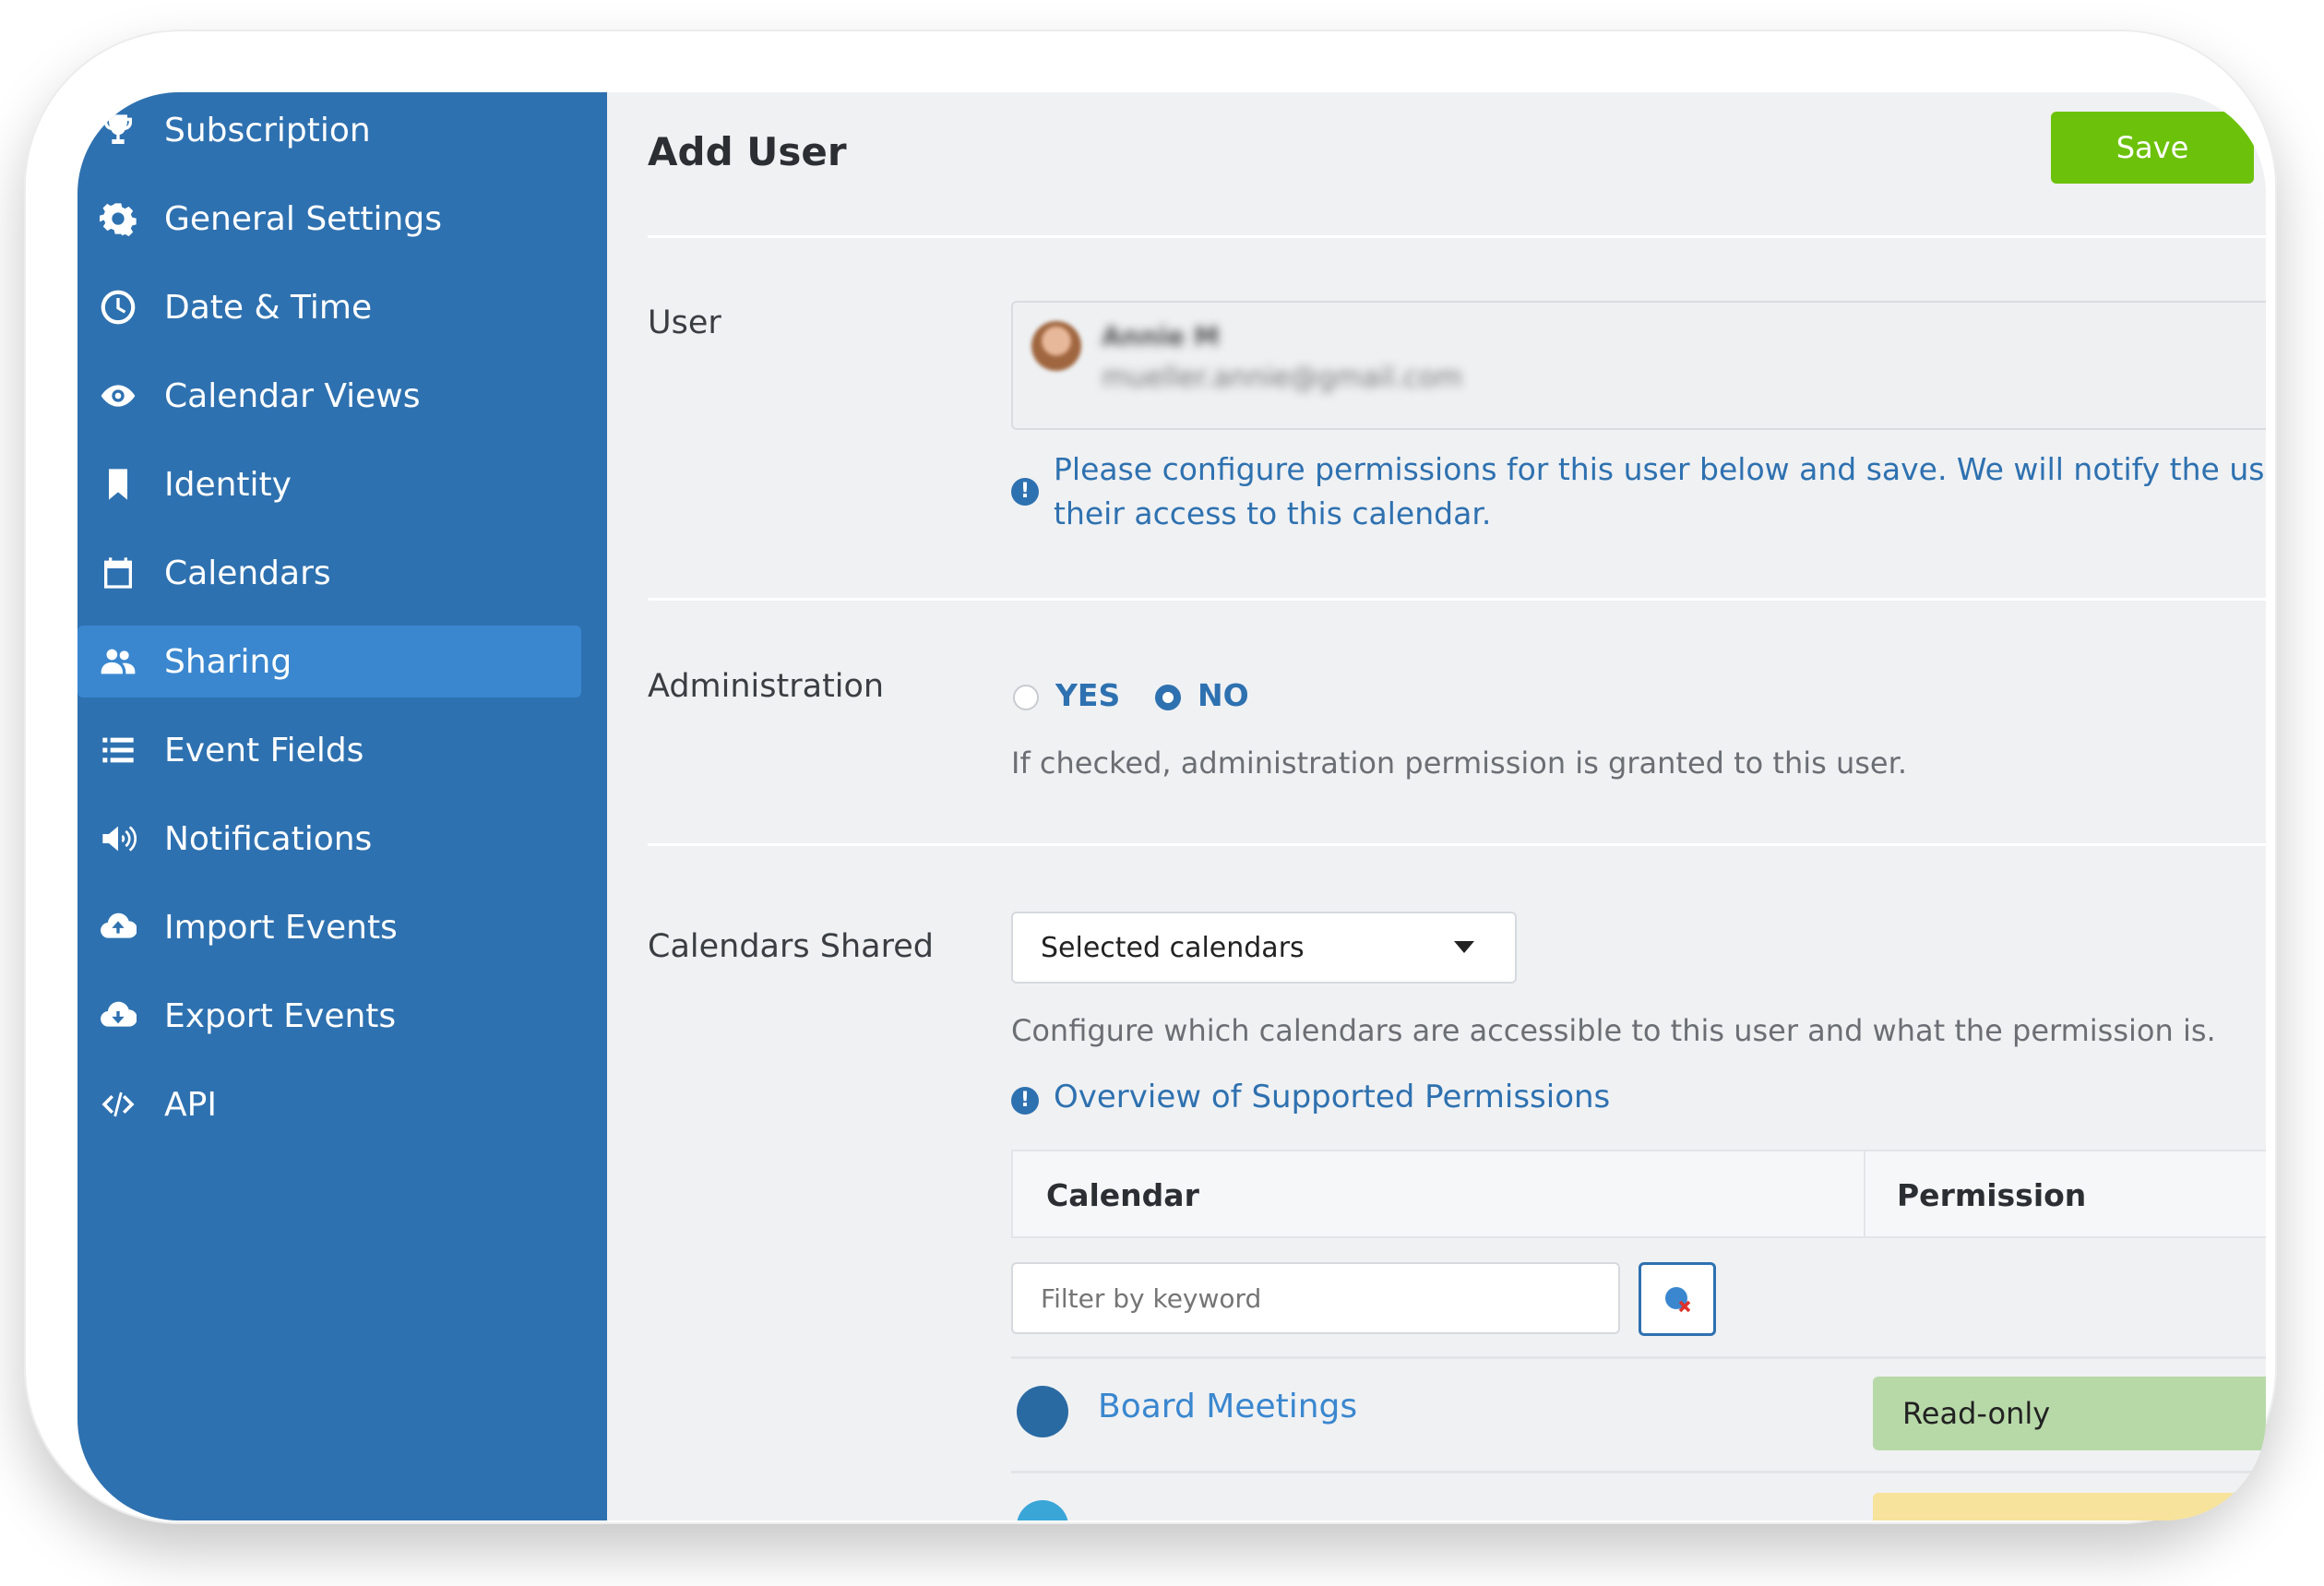 This screenshot has height=1586, width=2324. Describe the element at coordinates (228, 661) in the screenshot. I see `sidebar-item-label: Sharing` at that location.